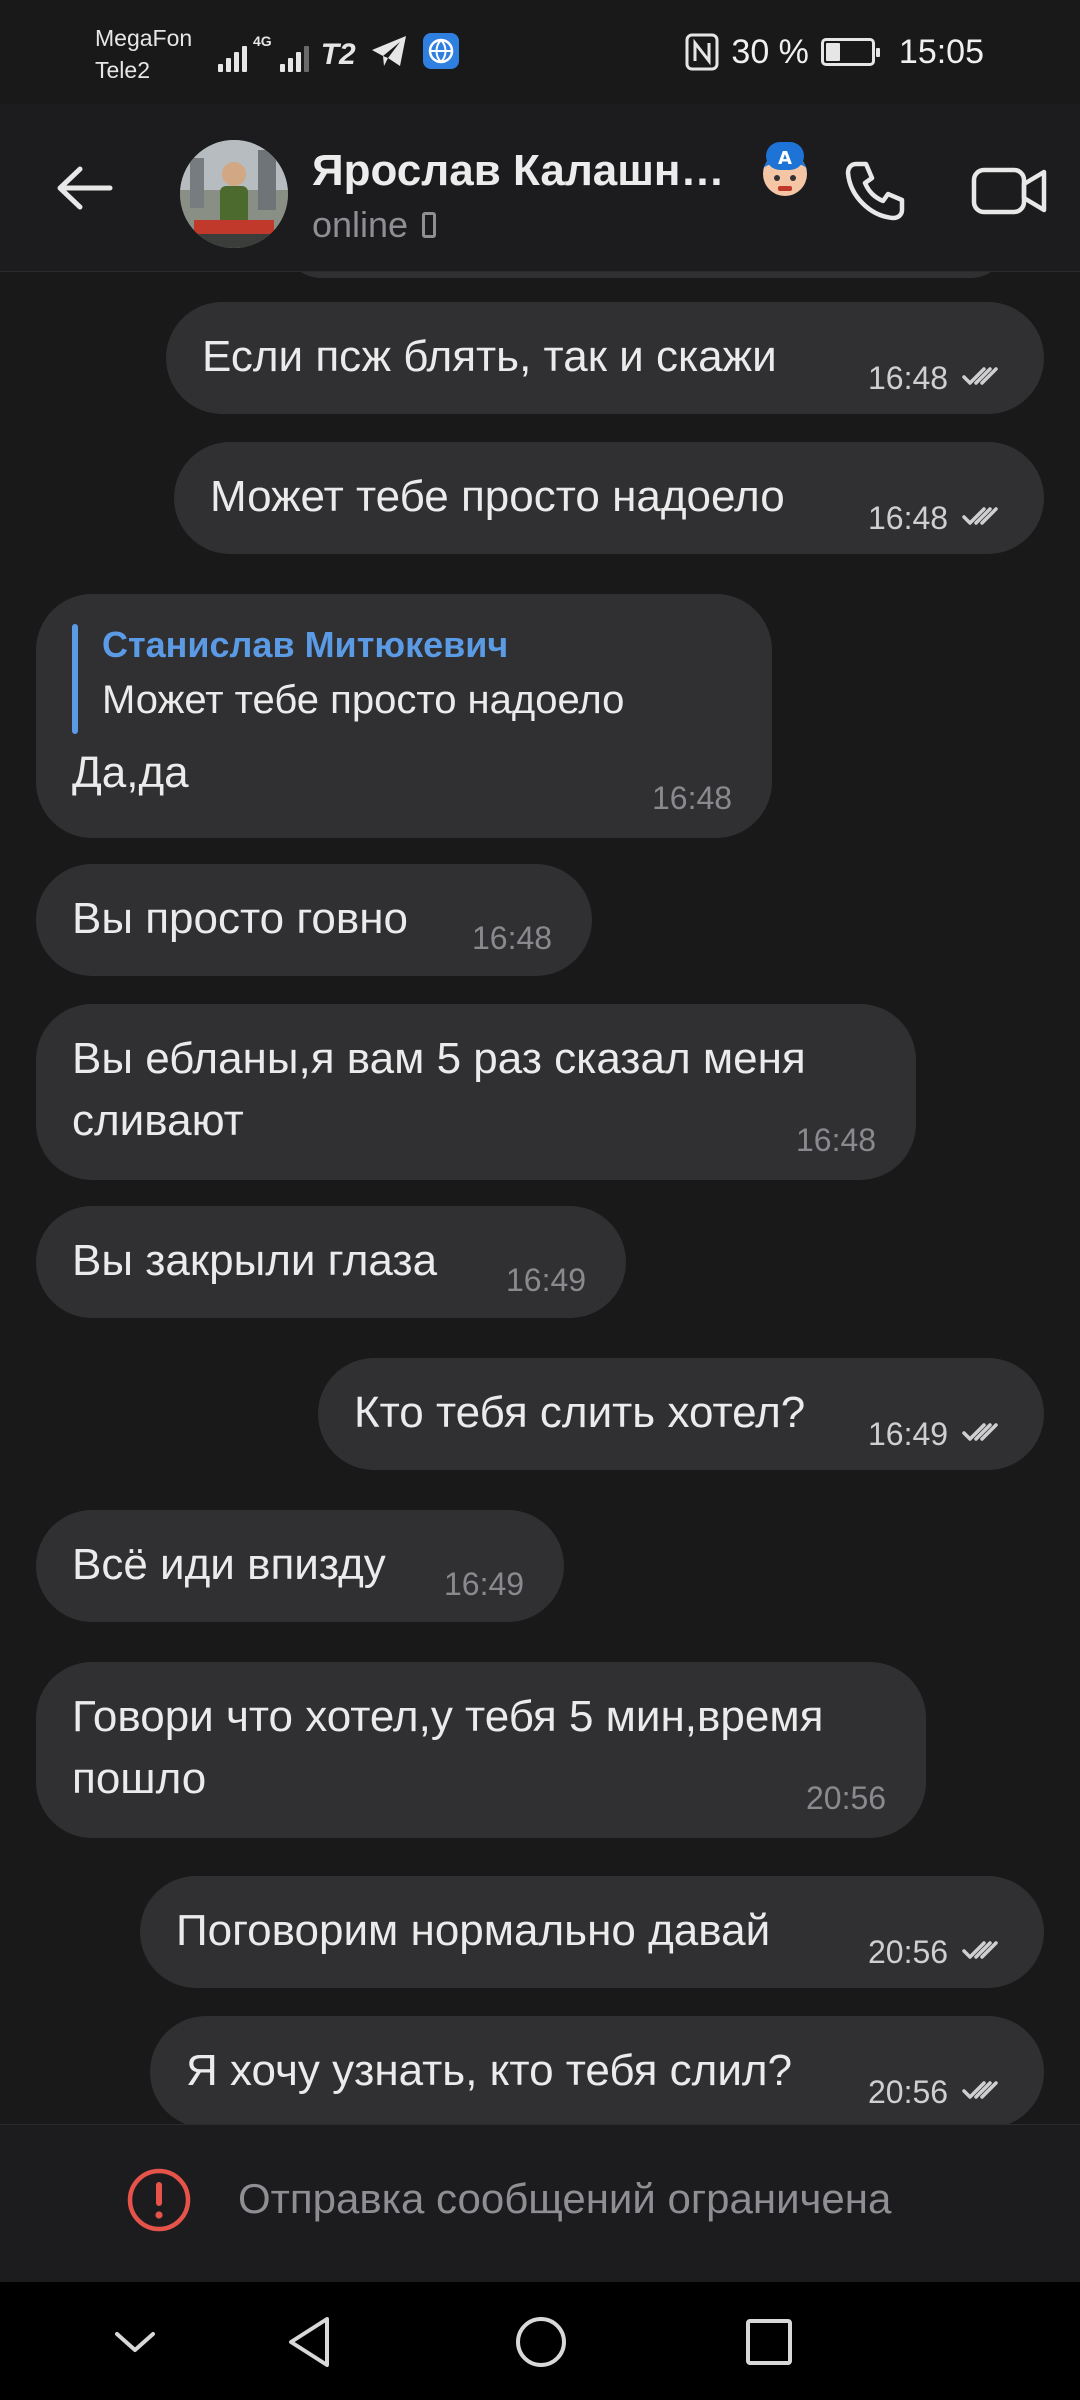  What do you see at coordinates (122, 70) in the screenshot?
I see `carrier-2: Tele2` at bounding box center [122, 70].